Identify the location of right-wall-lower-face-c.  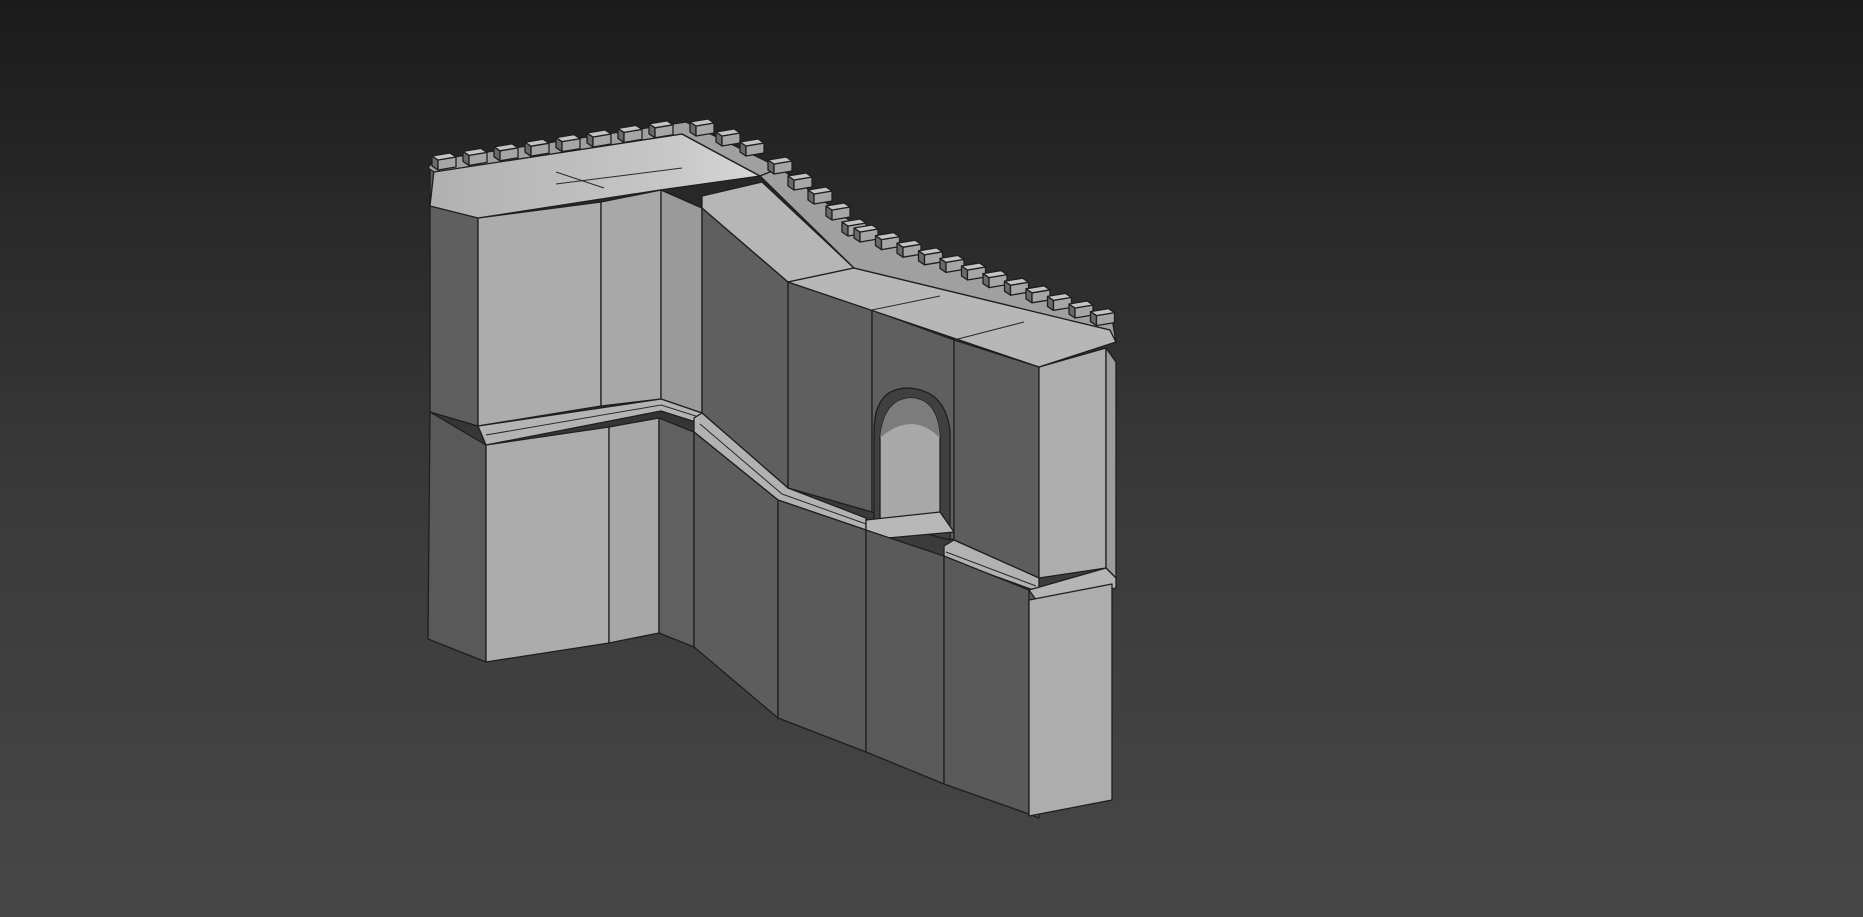
(986, 685).